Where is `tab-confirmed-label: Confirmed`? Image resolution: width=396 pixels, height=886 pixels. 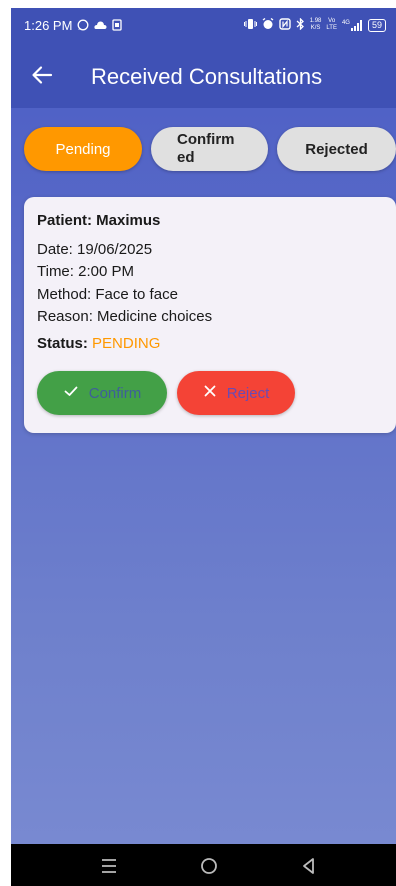 tab-confirmed-label: Confirmed is located at coordinates (206, 148).